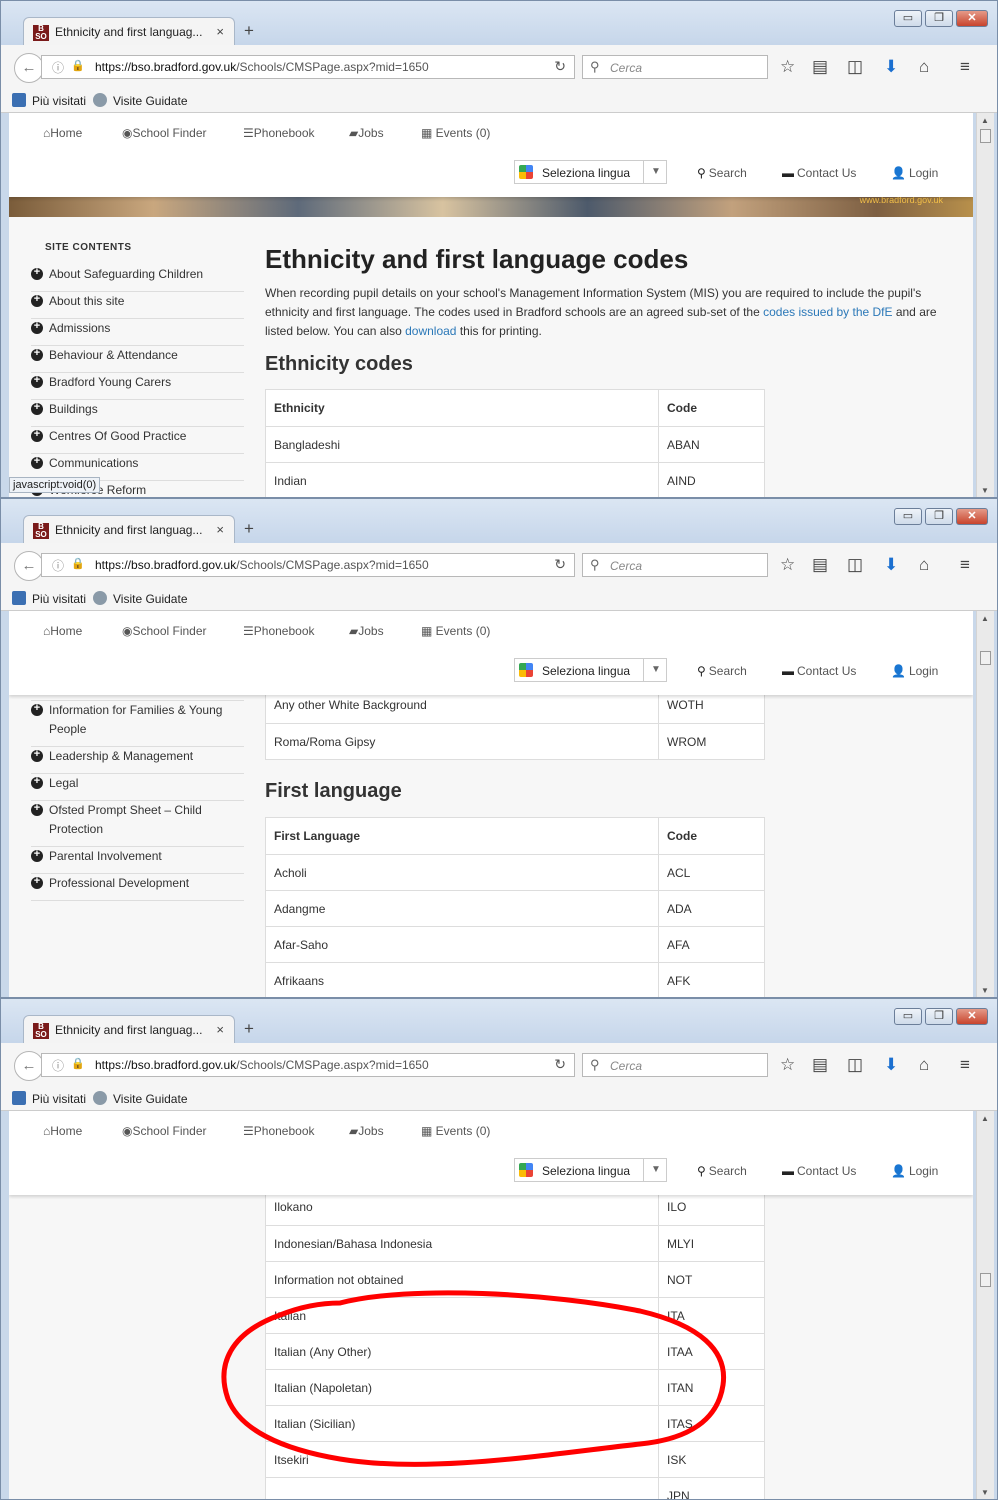  Describe the element at coordinates (137, 887) in the screenshot. I see `sidebar-item: Professional Development` at that location.